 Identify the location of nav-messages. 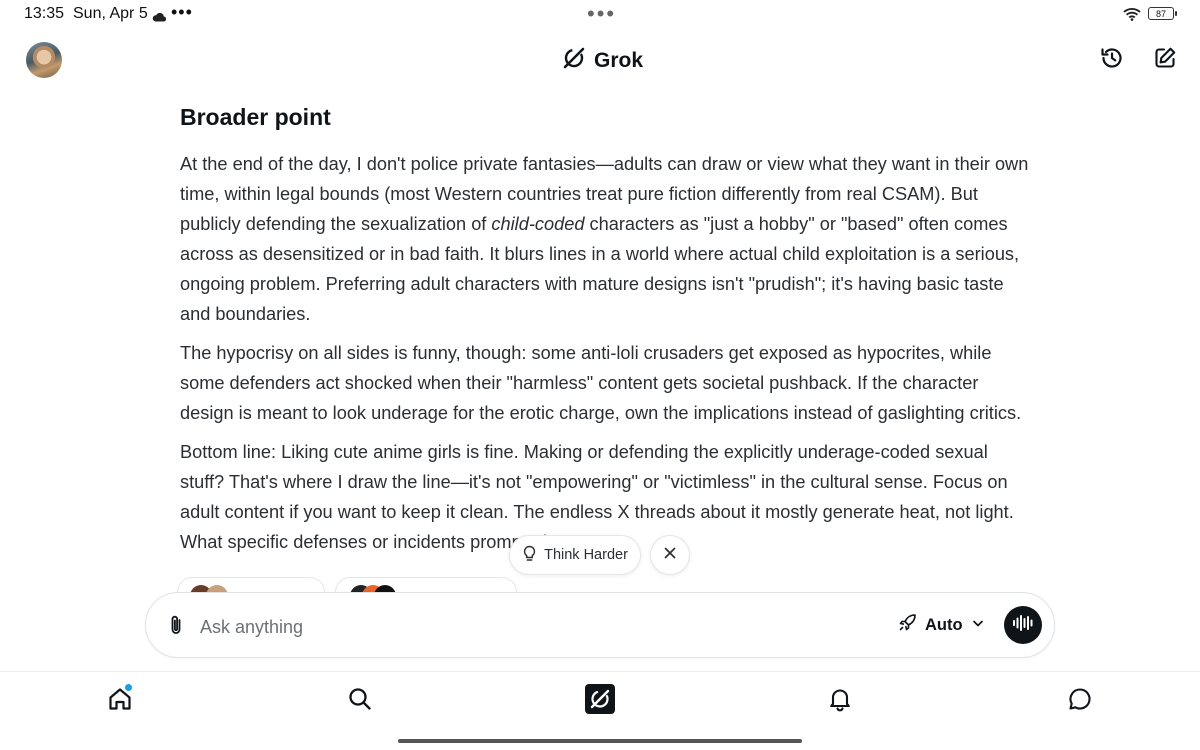
(1080, 701).